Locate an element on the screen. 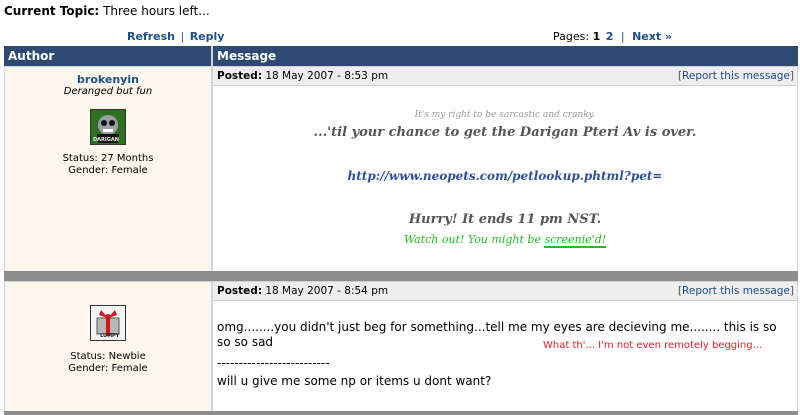 The image size is (800, 415). pagination: Pages: 1 2 | Next » is located at coordinates (612, 36).